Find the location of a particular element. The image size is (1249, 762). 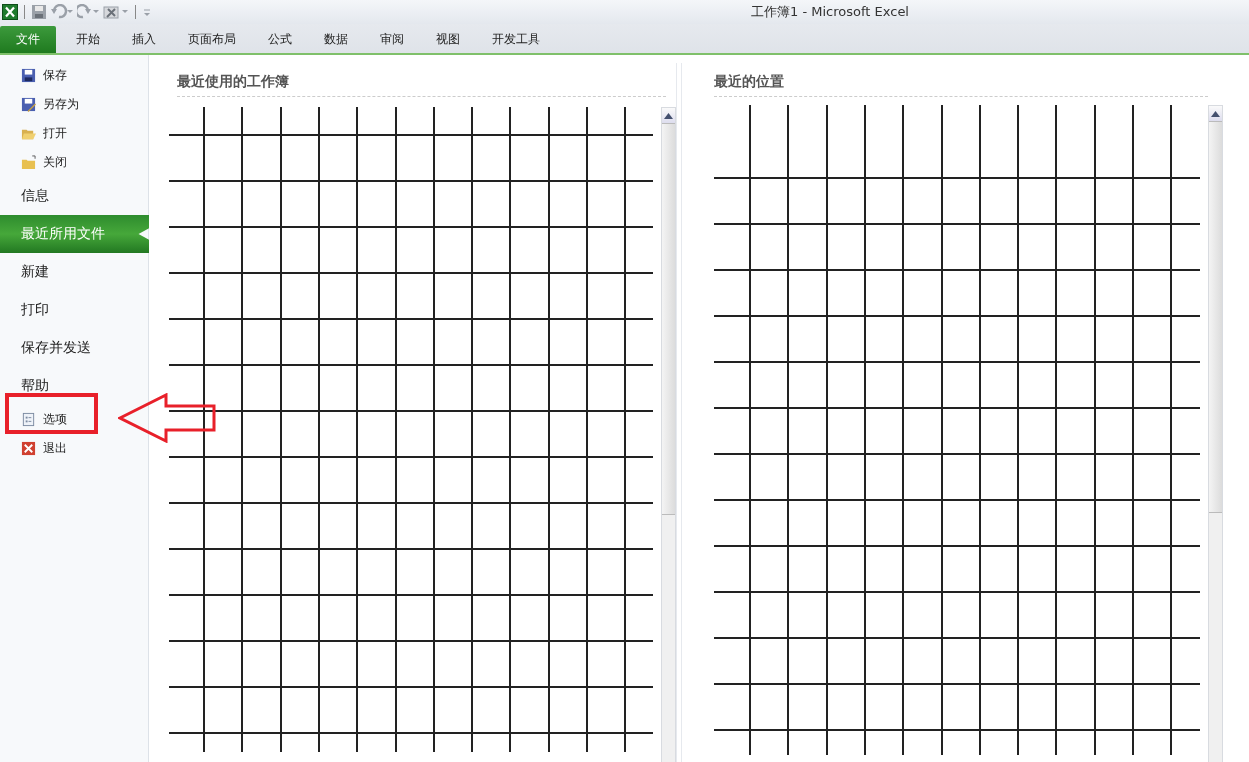

ribbon-tab: 视图 is located at coordinates (448, 39).